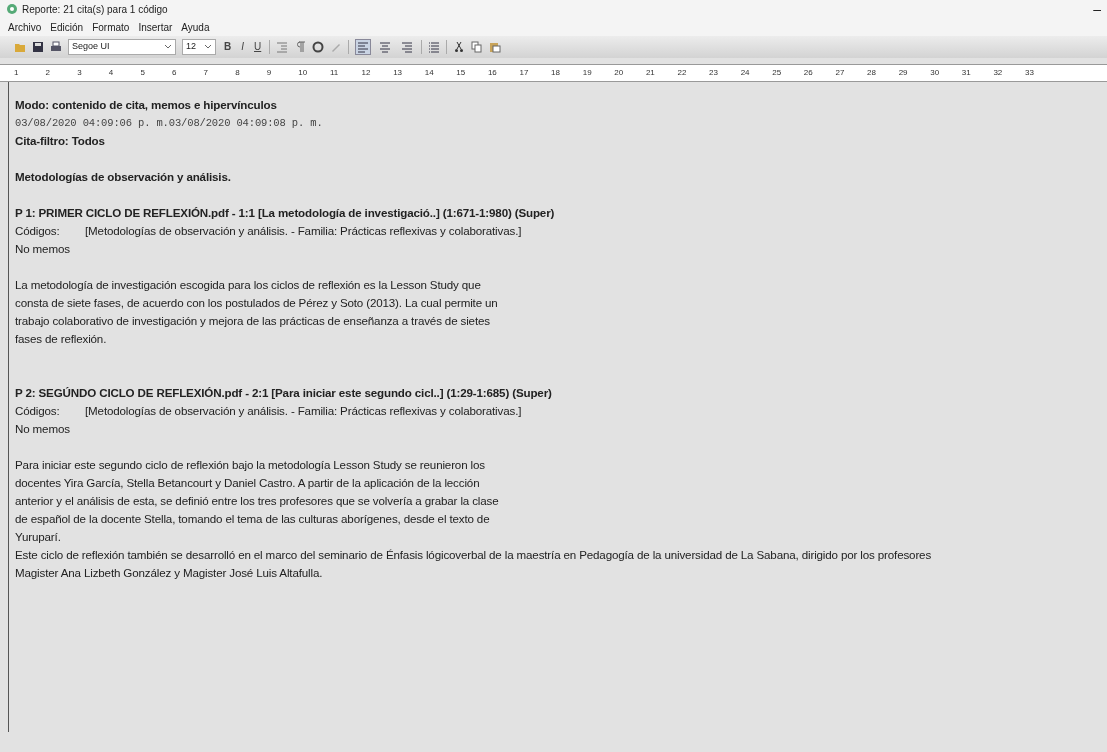 The image size is (1107, 752). Describe the element at coordinates (253, 321) in the screenshot. I see `quote-text: trabajo colaborativo de investigación y mejora de las prácticas de enseñanza a través de sietes` at that location.